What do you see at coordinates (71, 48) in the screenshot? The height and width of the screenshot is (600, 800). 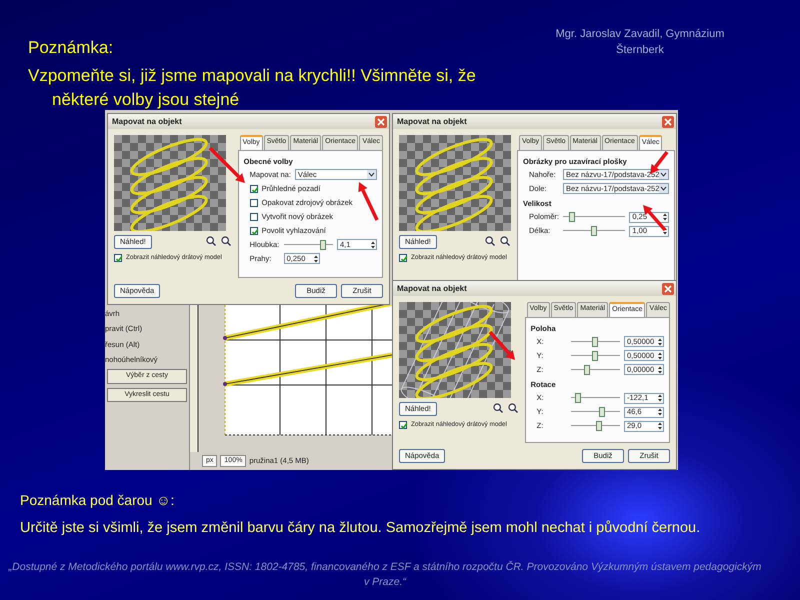 I see `slide-title: Poznámka:` at bounding box center [71, 48].